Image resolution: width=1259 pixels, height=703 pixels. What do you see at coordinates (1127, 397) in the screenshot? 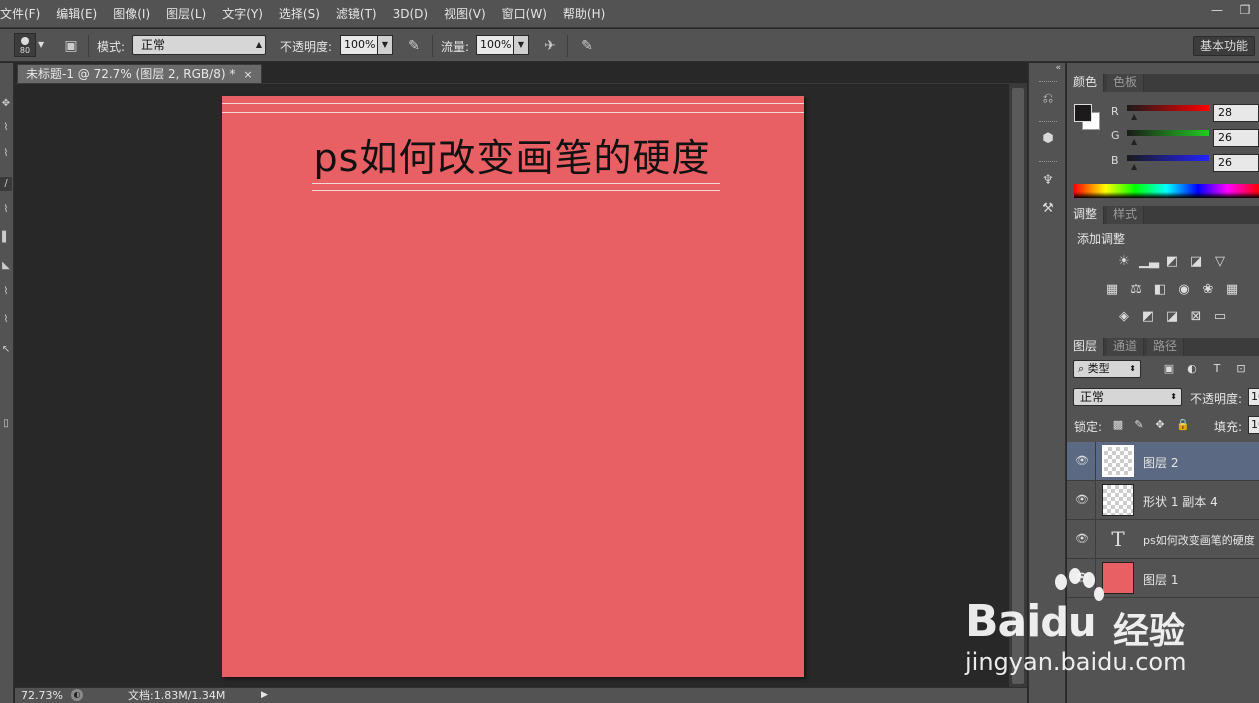
I see `blend-mode-select: 正常 ⬍` at bounding box center [1127, 397].